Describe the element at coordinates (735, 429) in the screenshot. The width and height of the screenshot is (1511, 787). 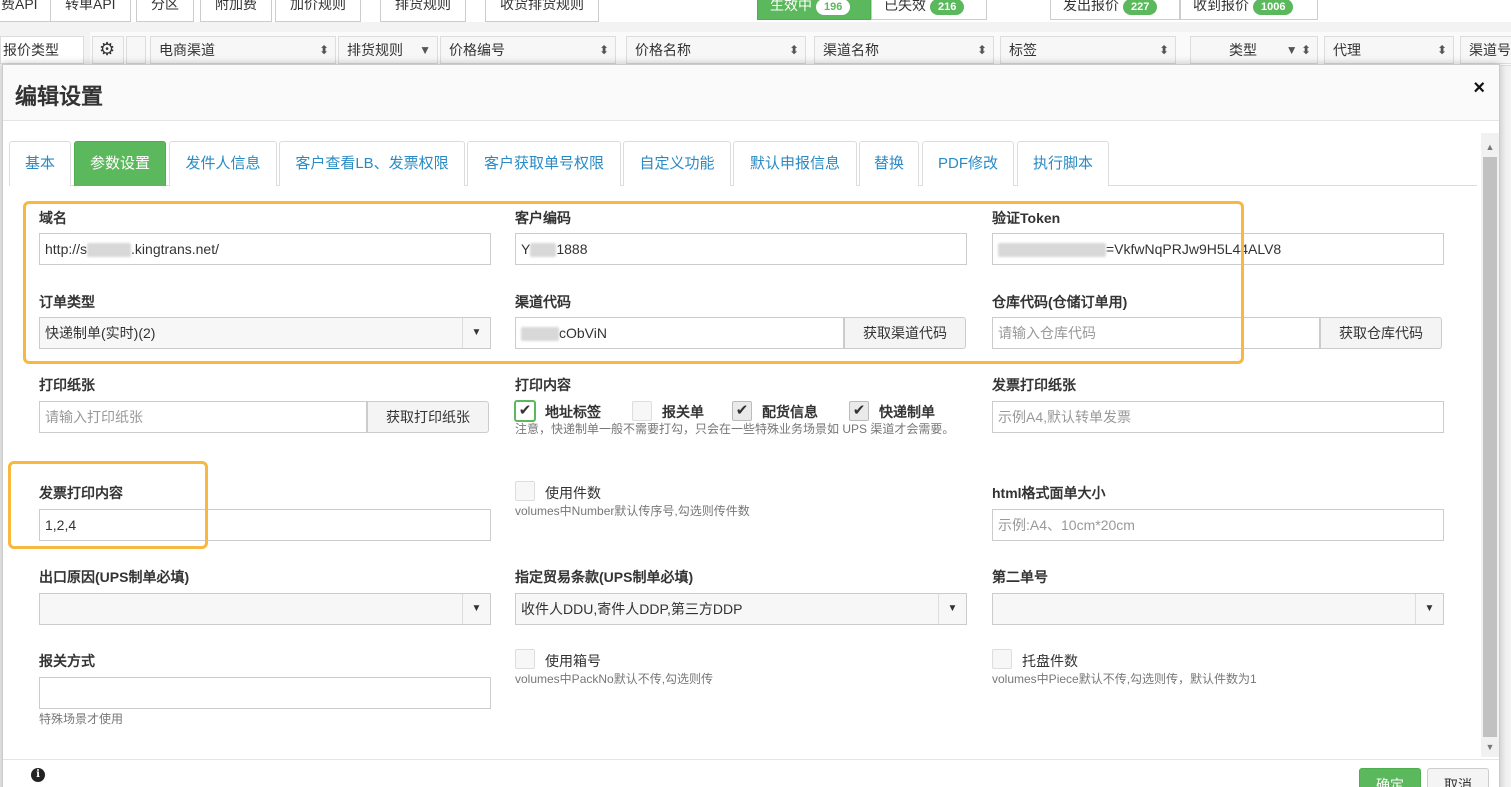
I see `print-content-help: 注意，快递制单一般不需要打勾，只会在一些特殊业务场景如 UPS 渠道才会需要。` at that location.